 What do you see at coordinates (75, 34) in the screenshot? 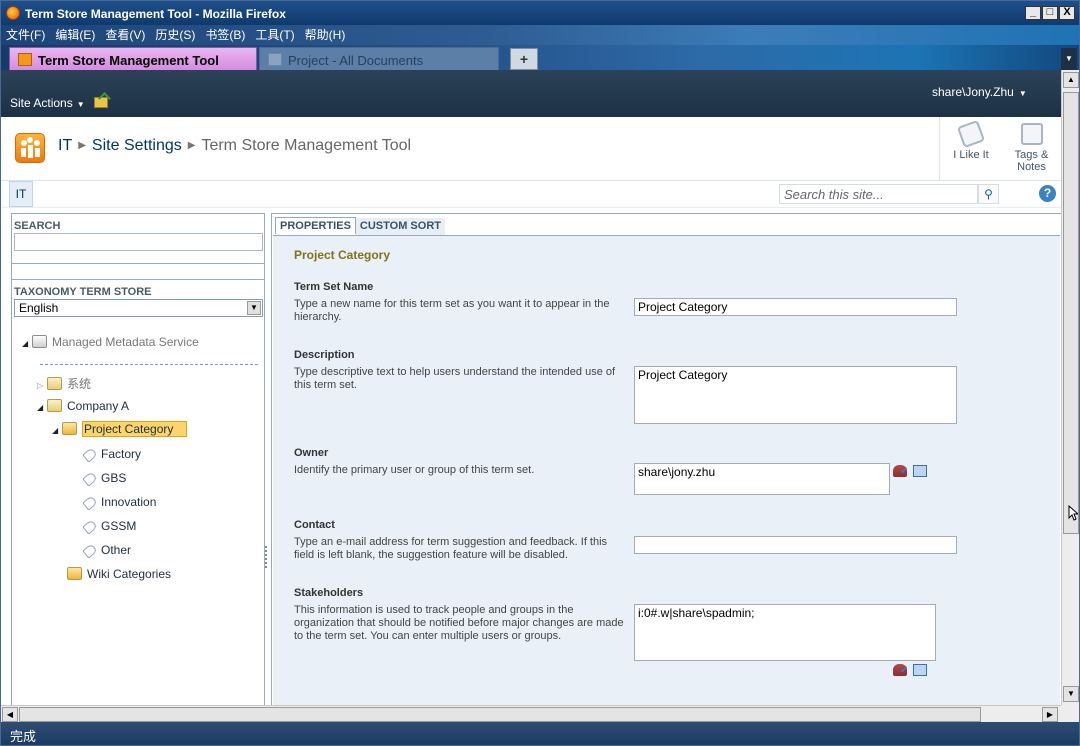
I see `menu-edit: 编辑(E)` at bounding box center [75, 34].